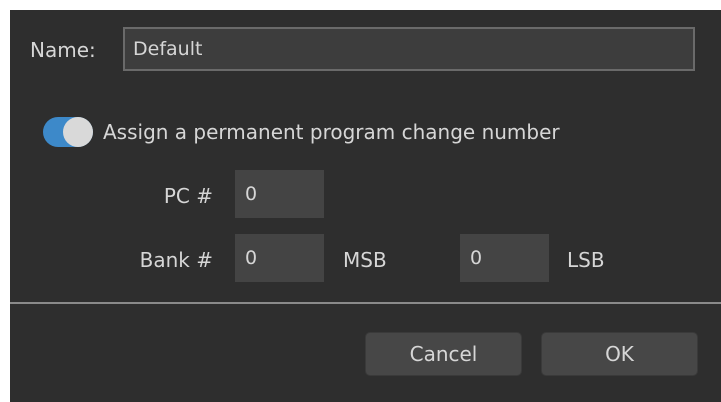  I want to click on name-label: Name:, so click(63, 50).